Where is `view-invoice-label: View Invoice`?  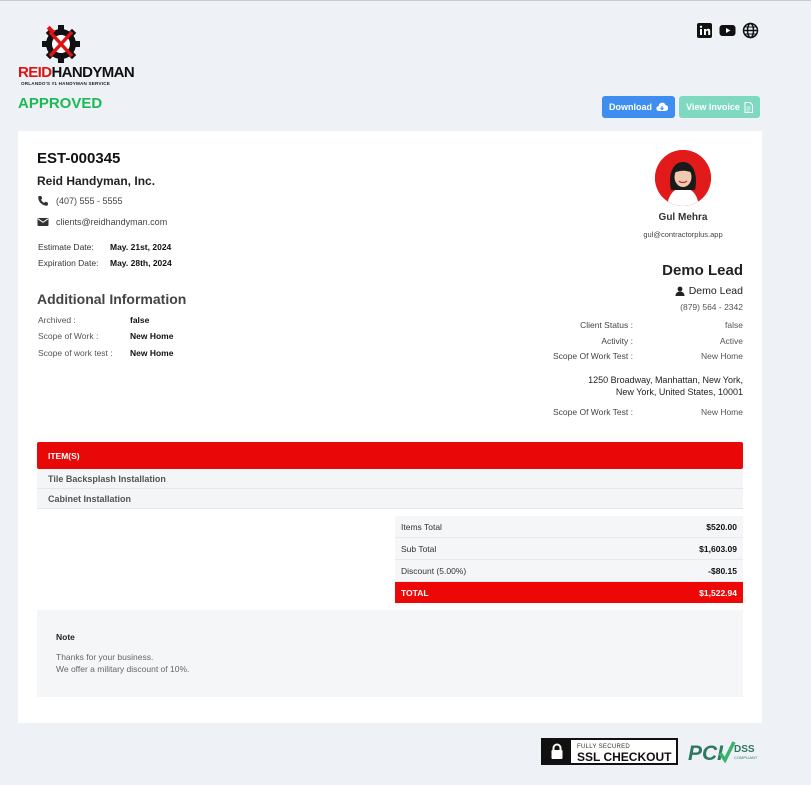
view-invoice-label: View Invoice is located at coordinates (713, 107).